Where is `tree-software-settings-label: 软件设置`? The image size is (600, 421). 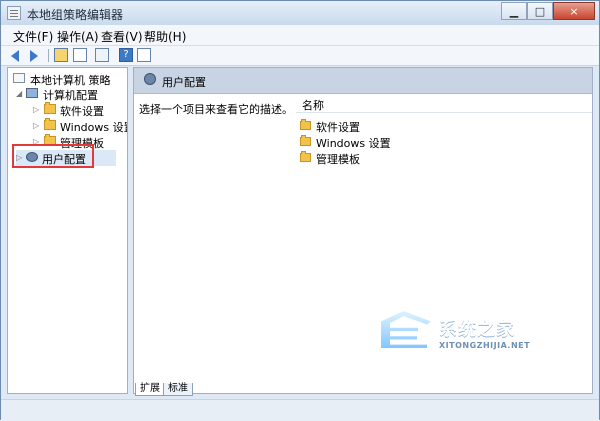
tree-software-settings-label: 软件设置 is located at coordinates (82, 111).